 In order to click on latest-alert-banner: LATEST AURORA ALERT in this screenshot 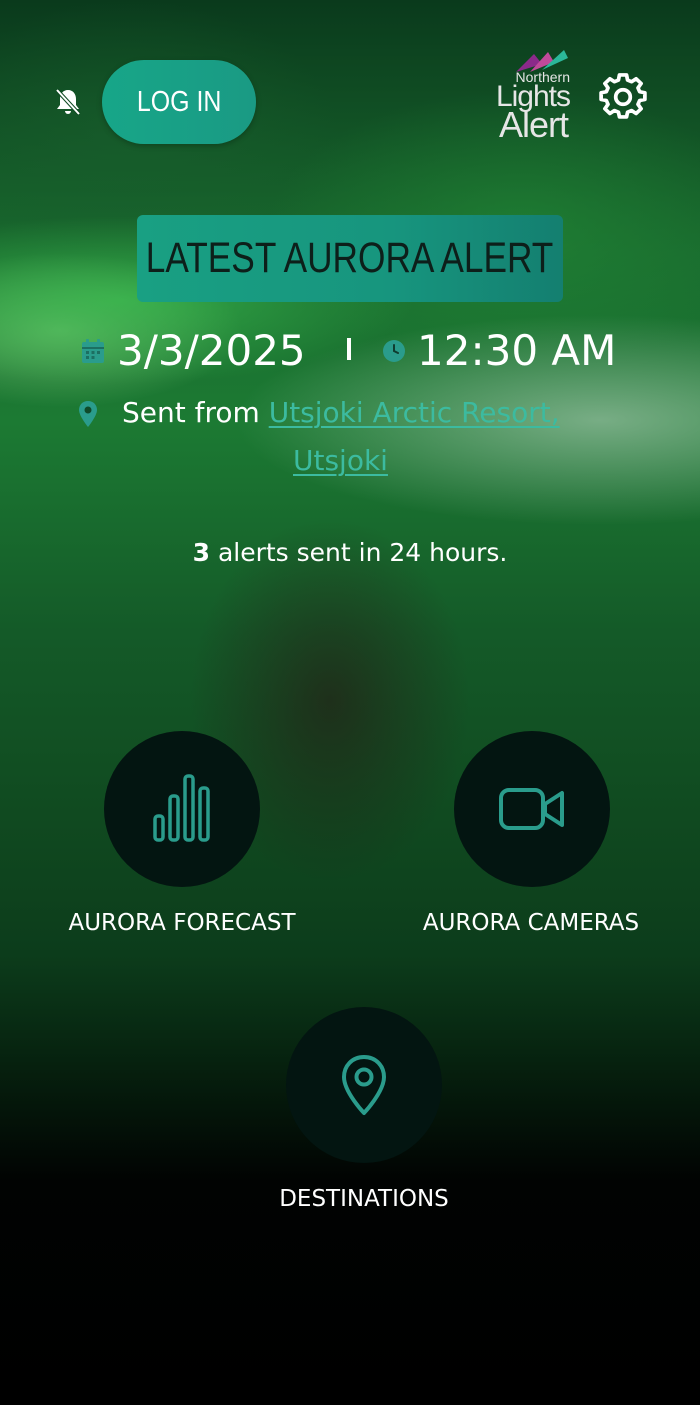, I will do `click(350, 258)`.